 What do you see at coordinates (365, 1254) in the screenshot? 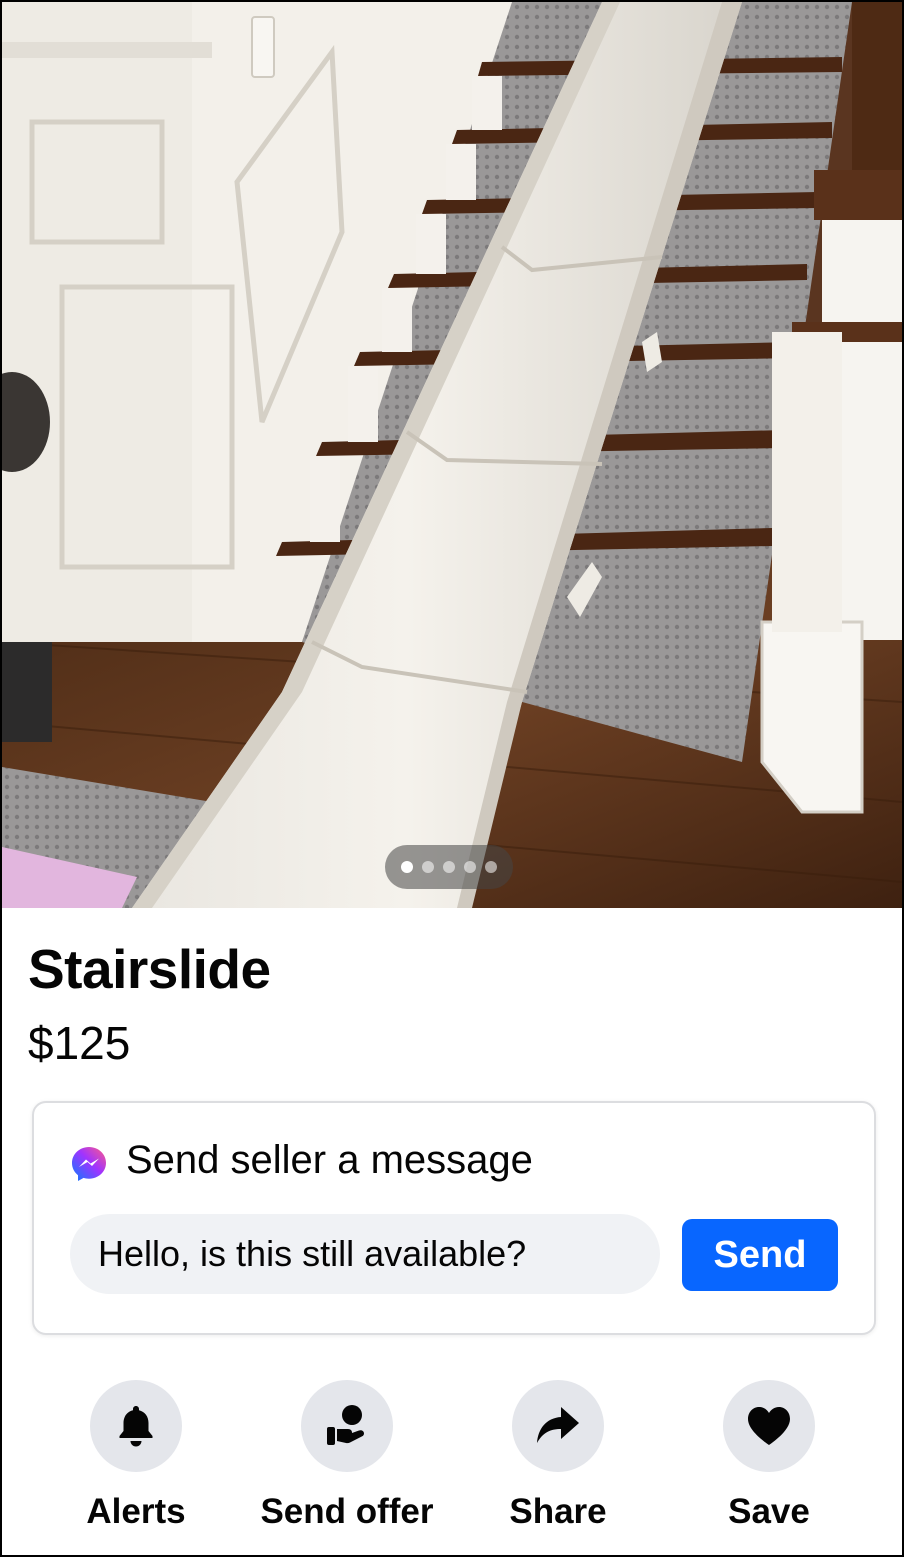
I see `message-input` at bounding box center [365, 1254].